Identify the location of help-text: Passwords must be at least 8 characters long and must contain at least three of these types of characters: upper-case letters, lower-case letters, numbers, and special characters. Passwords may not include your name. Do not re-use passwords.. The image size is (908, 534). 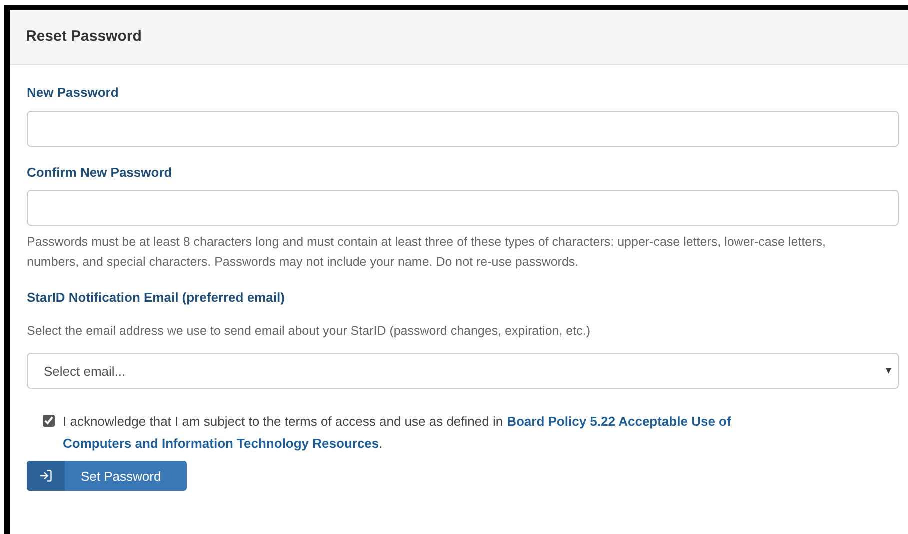
(427, 252).